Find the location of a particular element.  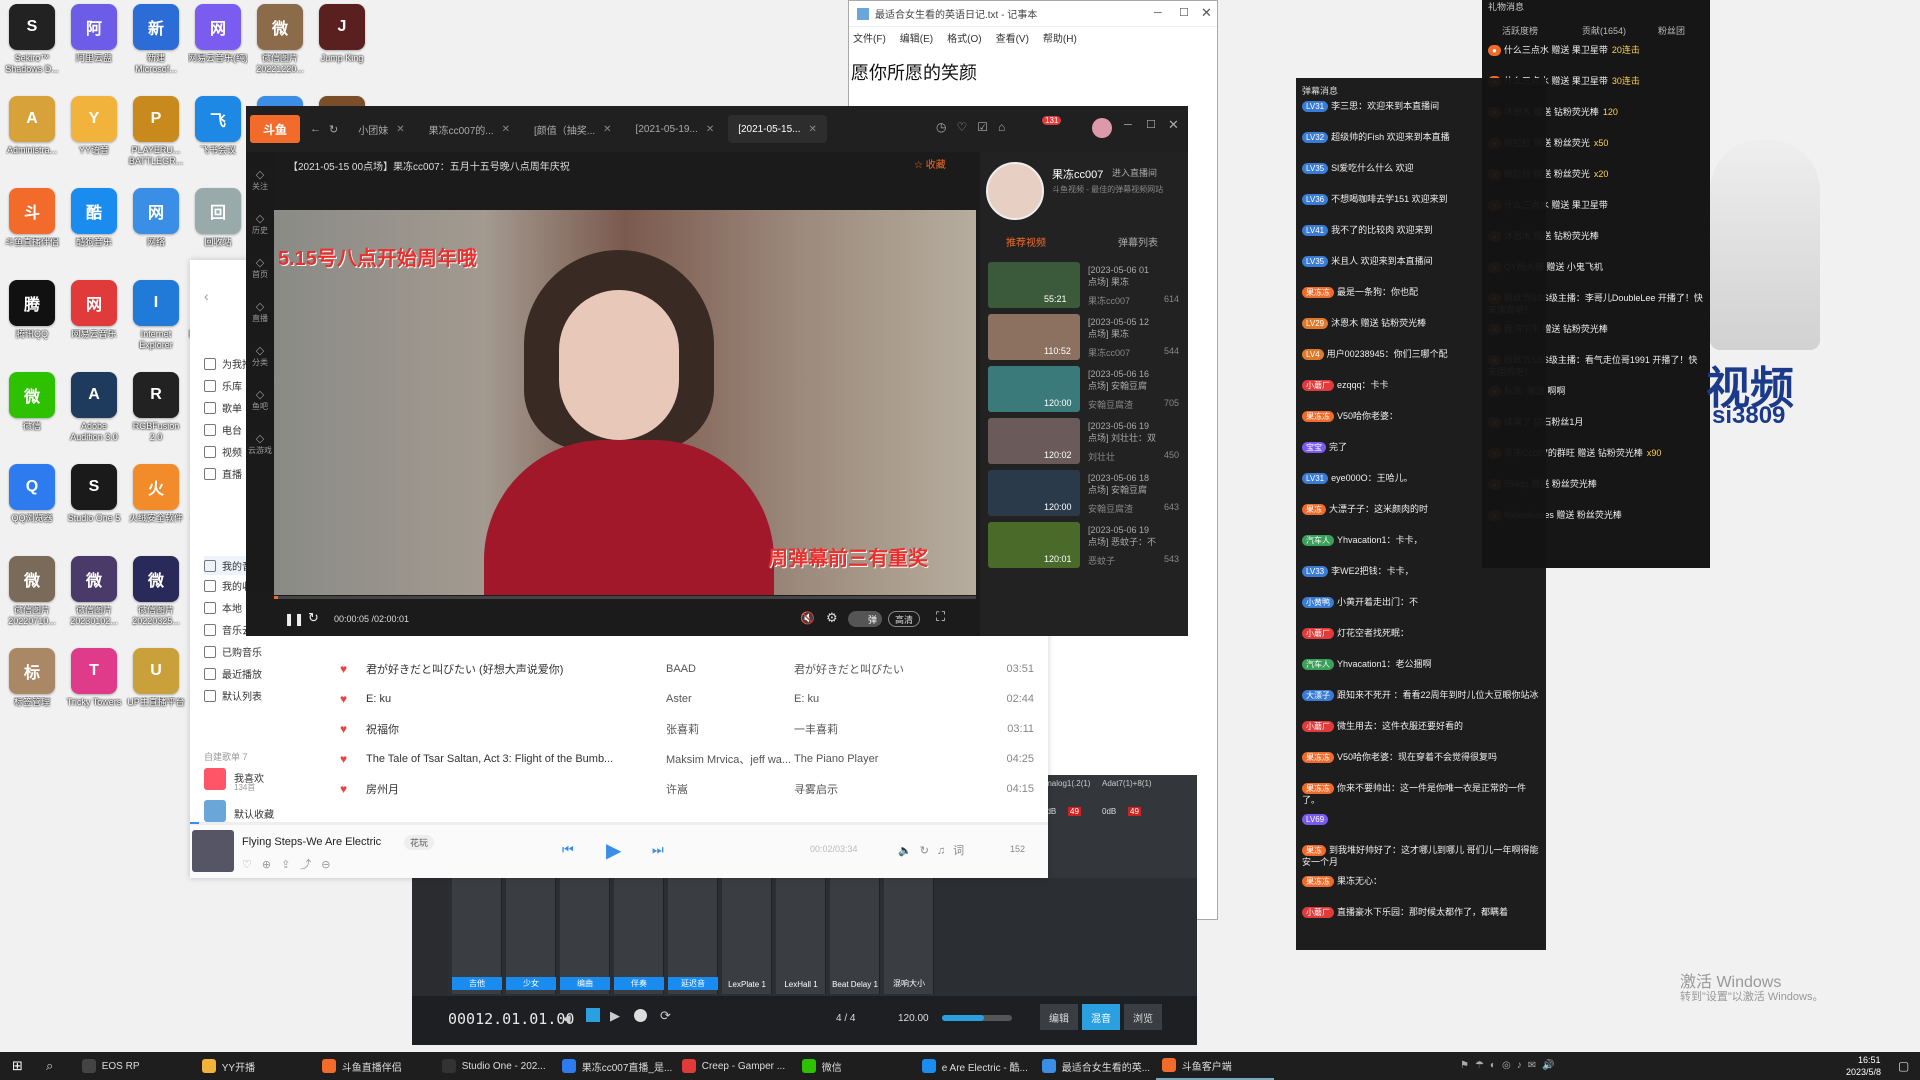

taskbar-item: 微信 is located at coordinates (855, 1066).